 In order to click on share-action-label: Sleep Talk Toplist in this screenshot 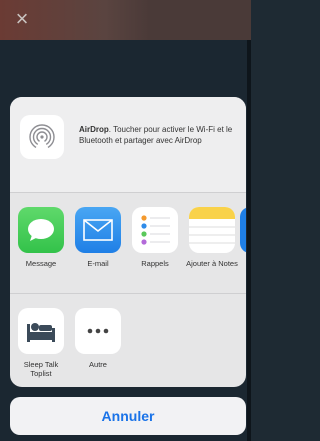, I will do `click(41, 369)`.